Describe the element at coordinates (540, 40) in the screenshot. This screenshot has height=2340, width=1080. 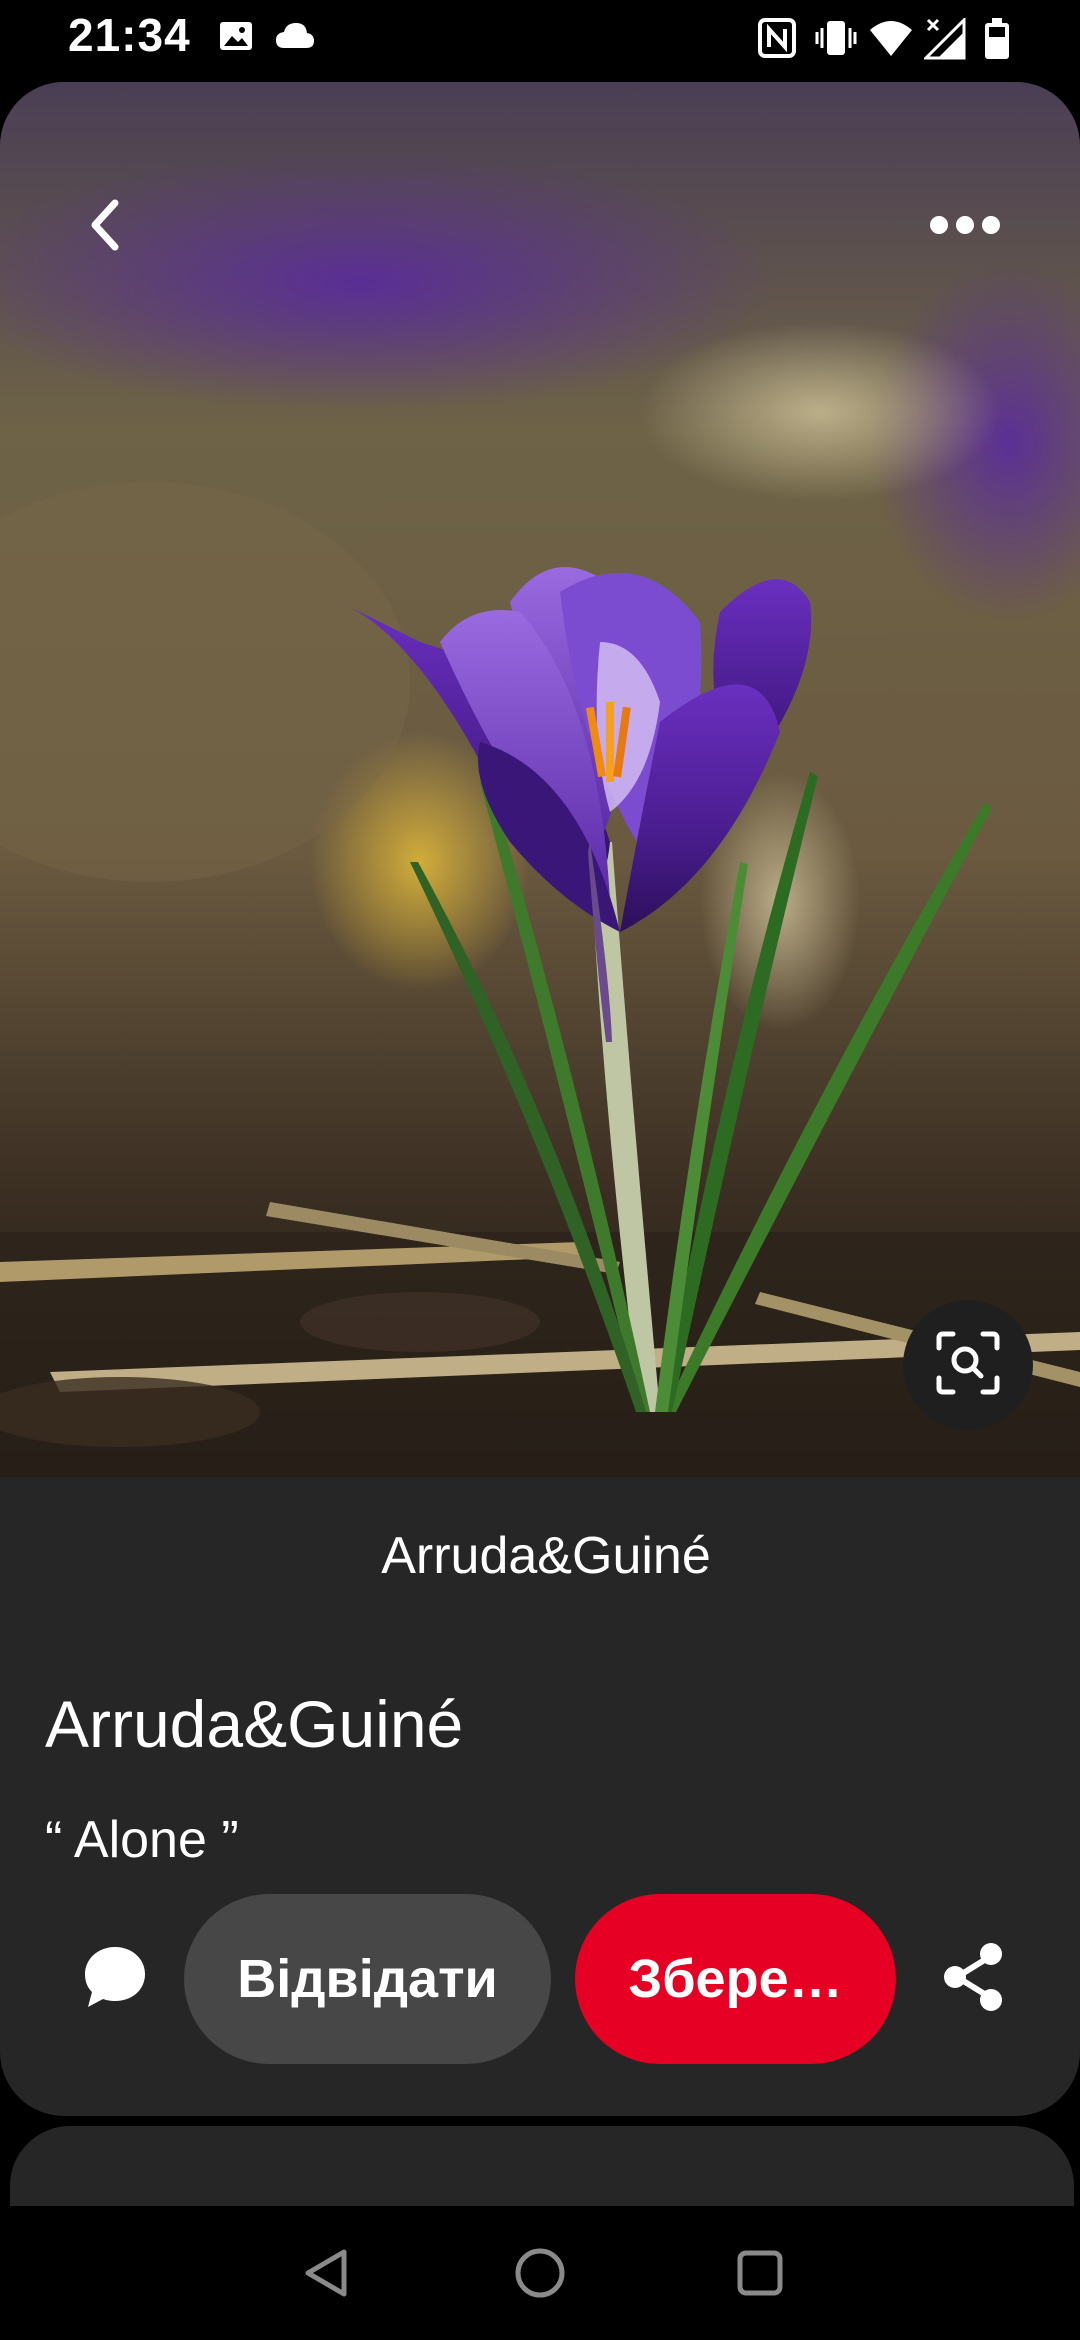
I see `status-bar: 21:34` at that location.